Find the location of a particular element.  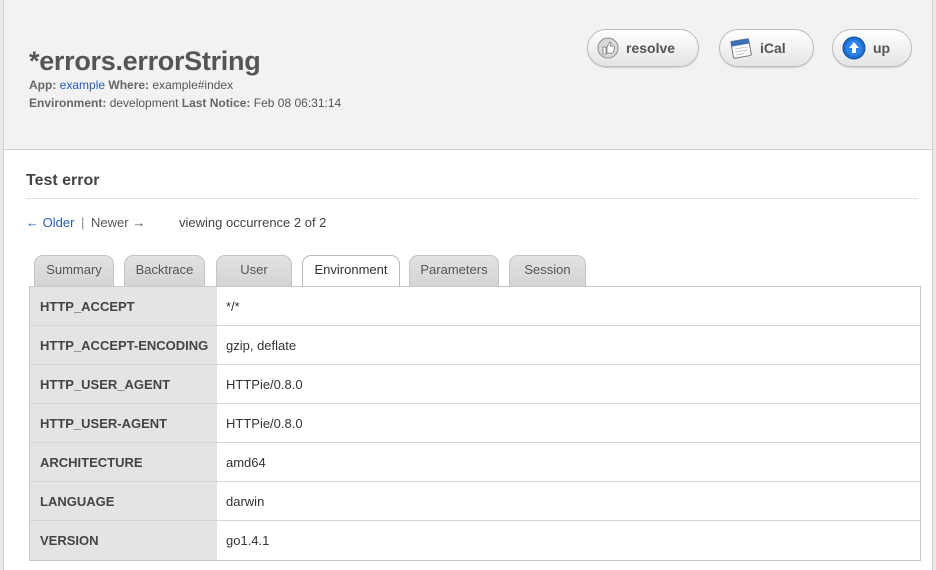

ical-label: iCal is located at coordinates (773, 48).